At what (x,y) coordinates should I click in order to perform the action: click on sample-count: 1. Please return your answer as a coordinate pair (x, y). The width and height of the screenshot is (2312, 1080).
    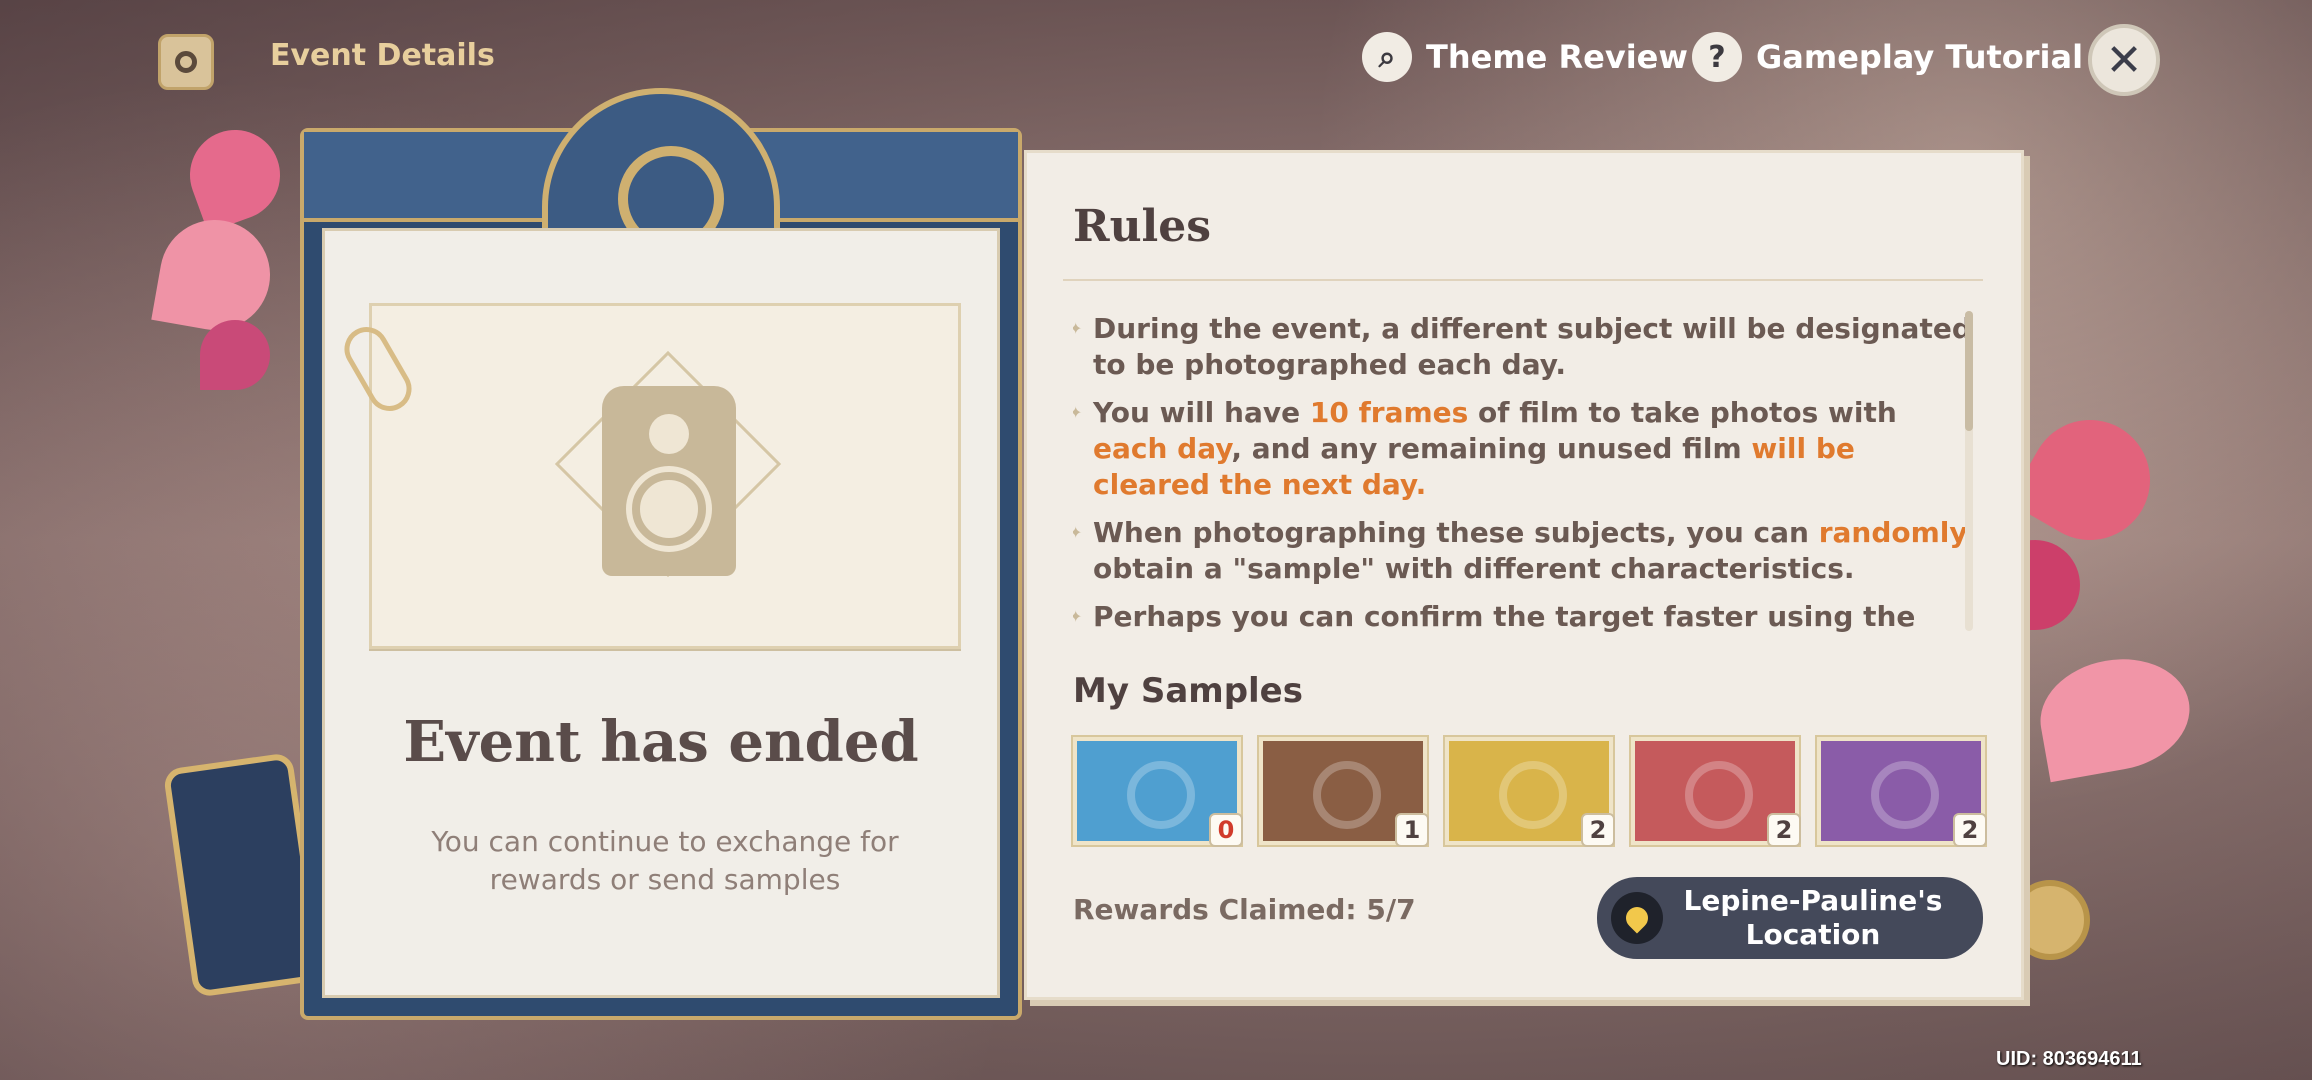
    Looking at the image, I should click on (1412, 830).